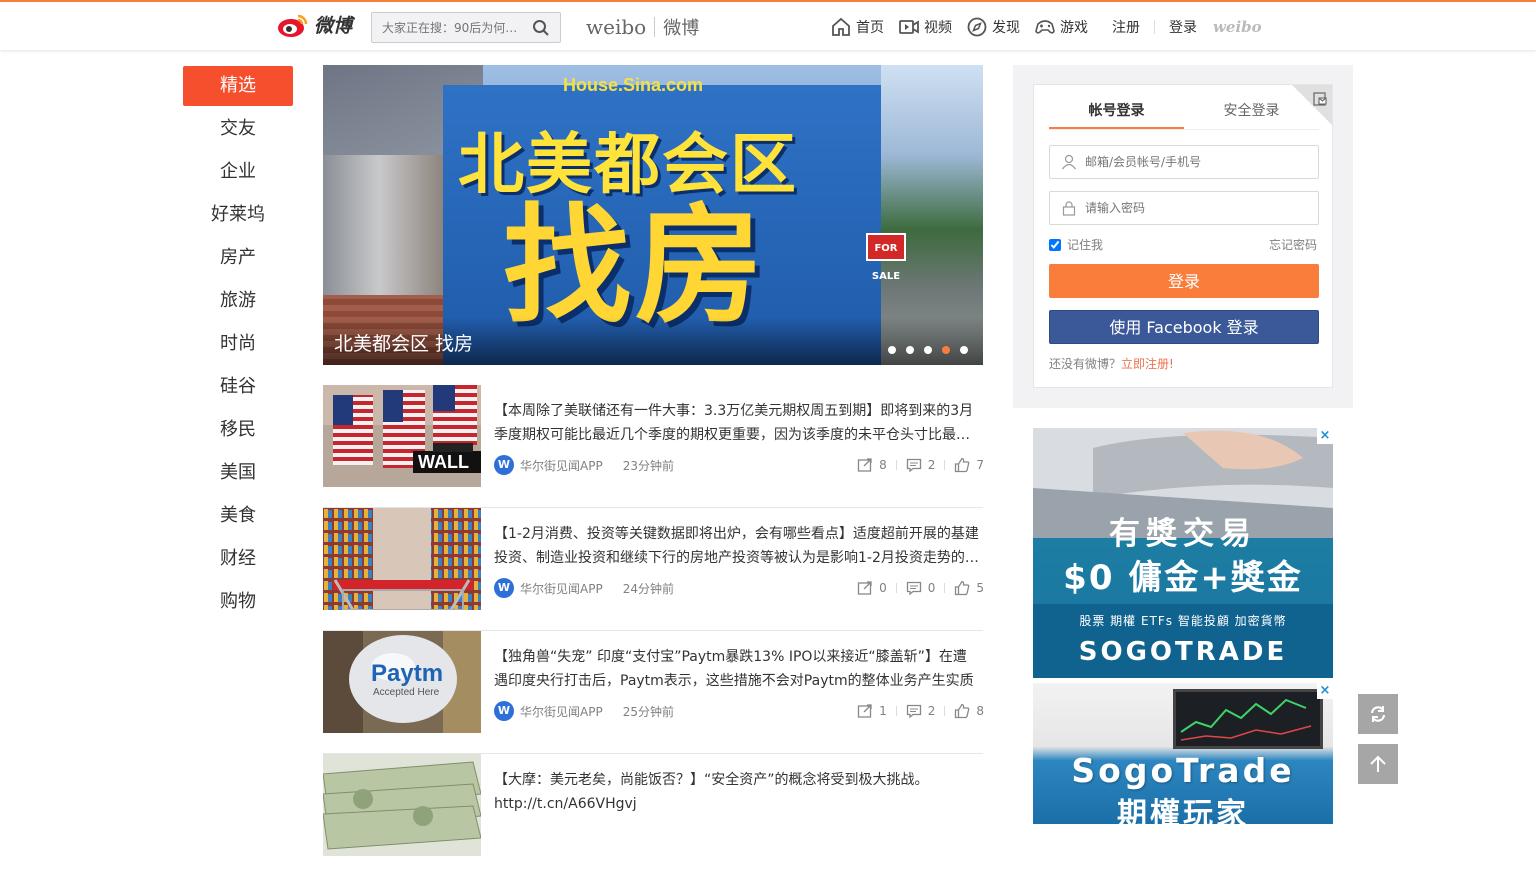 Image resolution: width=1536 pixels, height=877 pixels. I want to click on repost-count: 8, so click(883, 465).